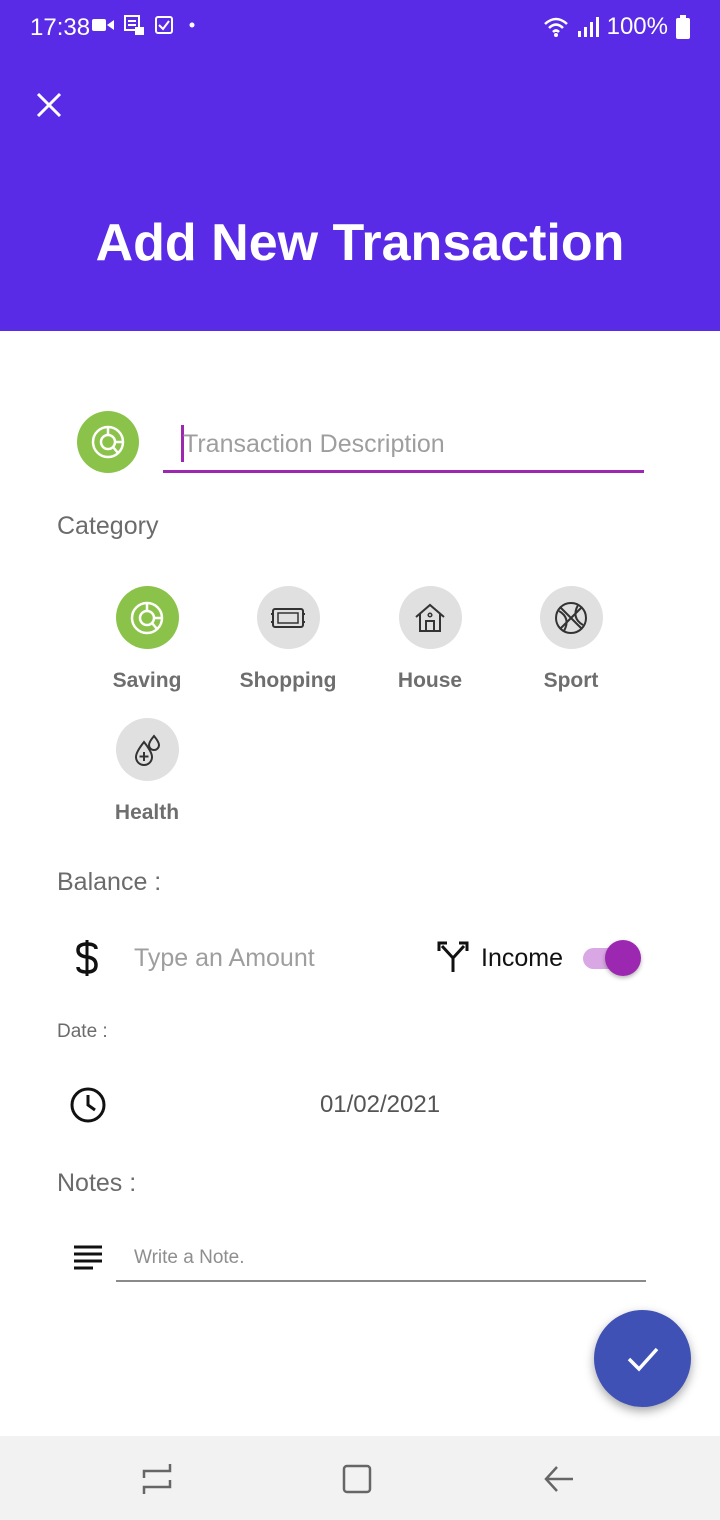 This screenshot has height=1520, width=720. What do you see at coordinates (288, 680) in the screenshot?
I see `category-shopping-label: Shopping` at bounding box center [288, 680].